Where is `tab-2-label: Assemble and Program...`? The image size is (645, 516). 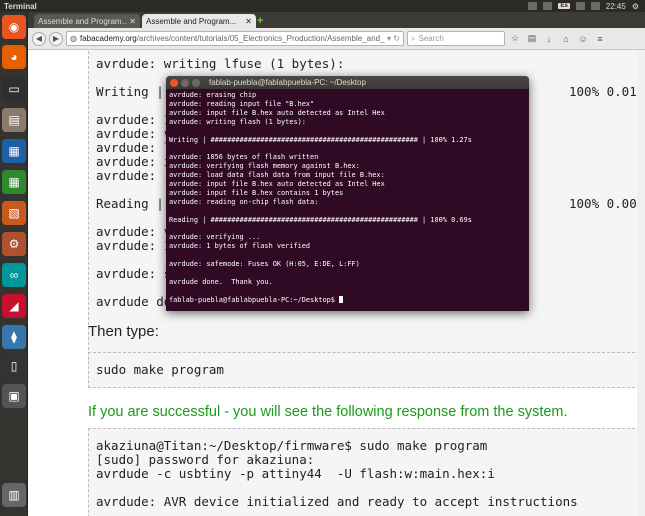 tab-2-label: Assemble and Program... is located at coordinates (191, 21).